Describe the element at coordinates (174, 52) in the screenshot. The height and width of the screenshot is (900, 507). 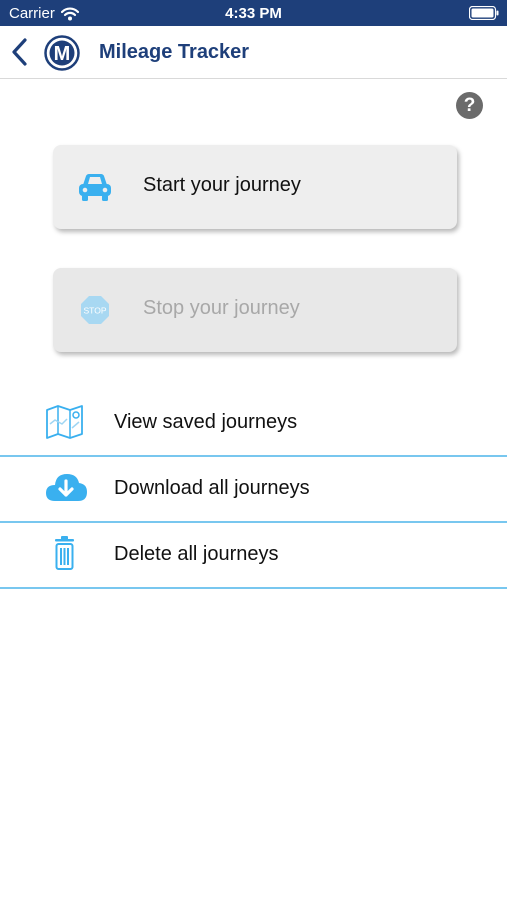
I see `page-title: Mileage Tracker` at that location.